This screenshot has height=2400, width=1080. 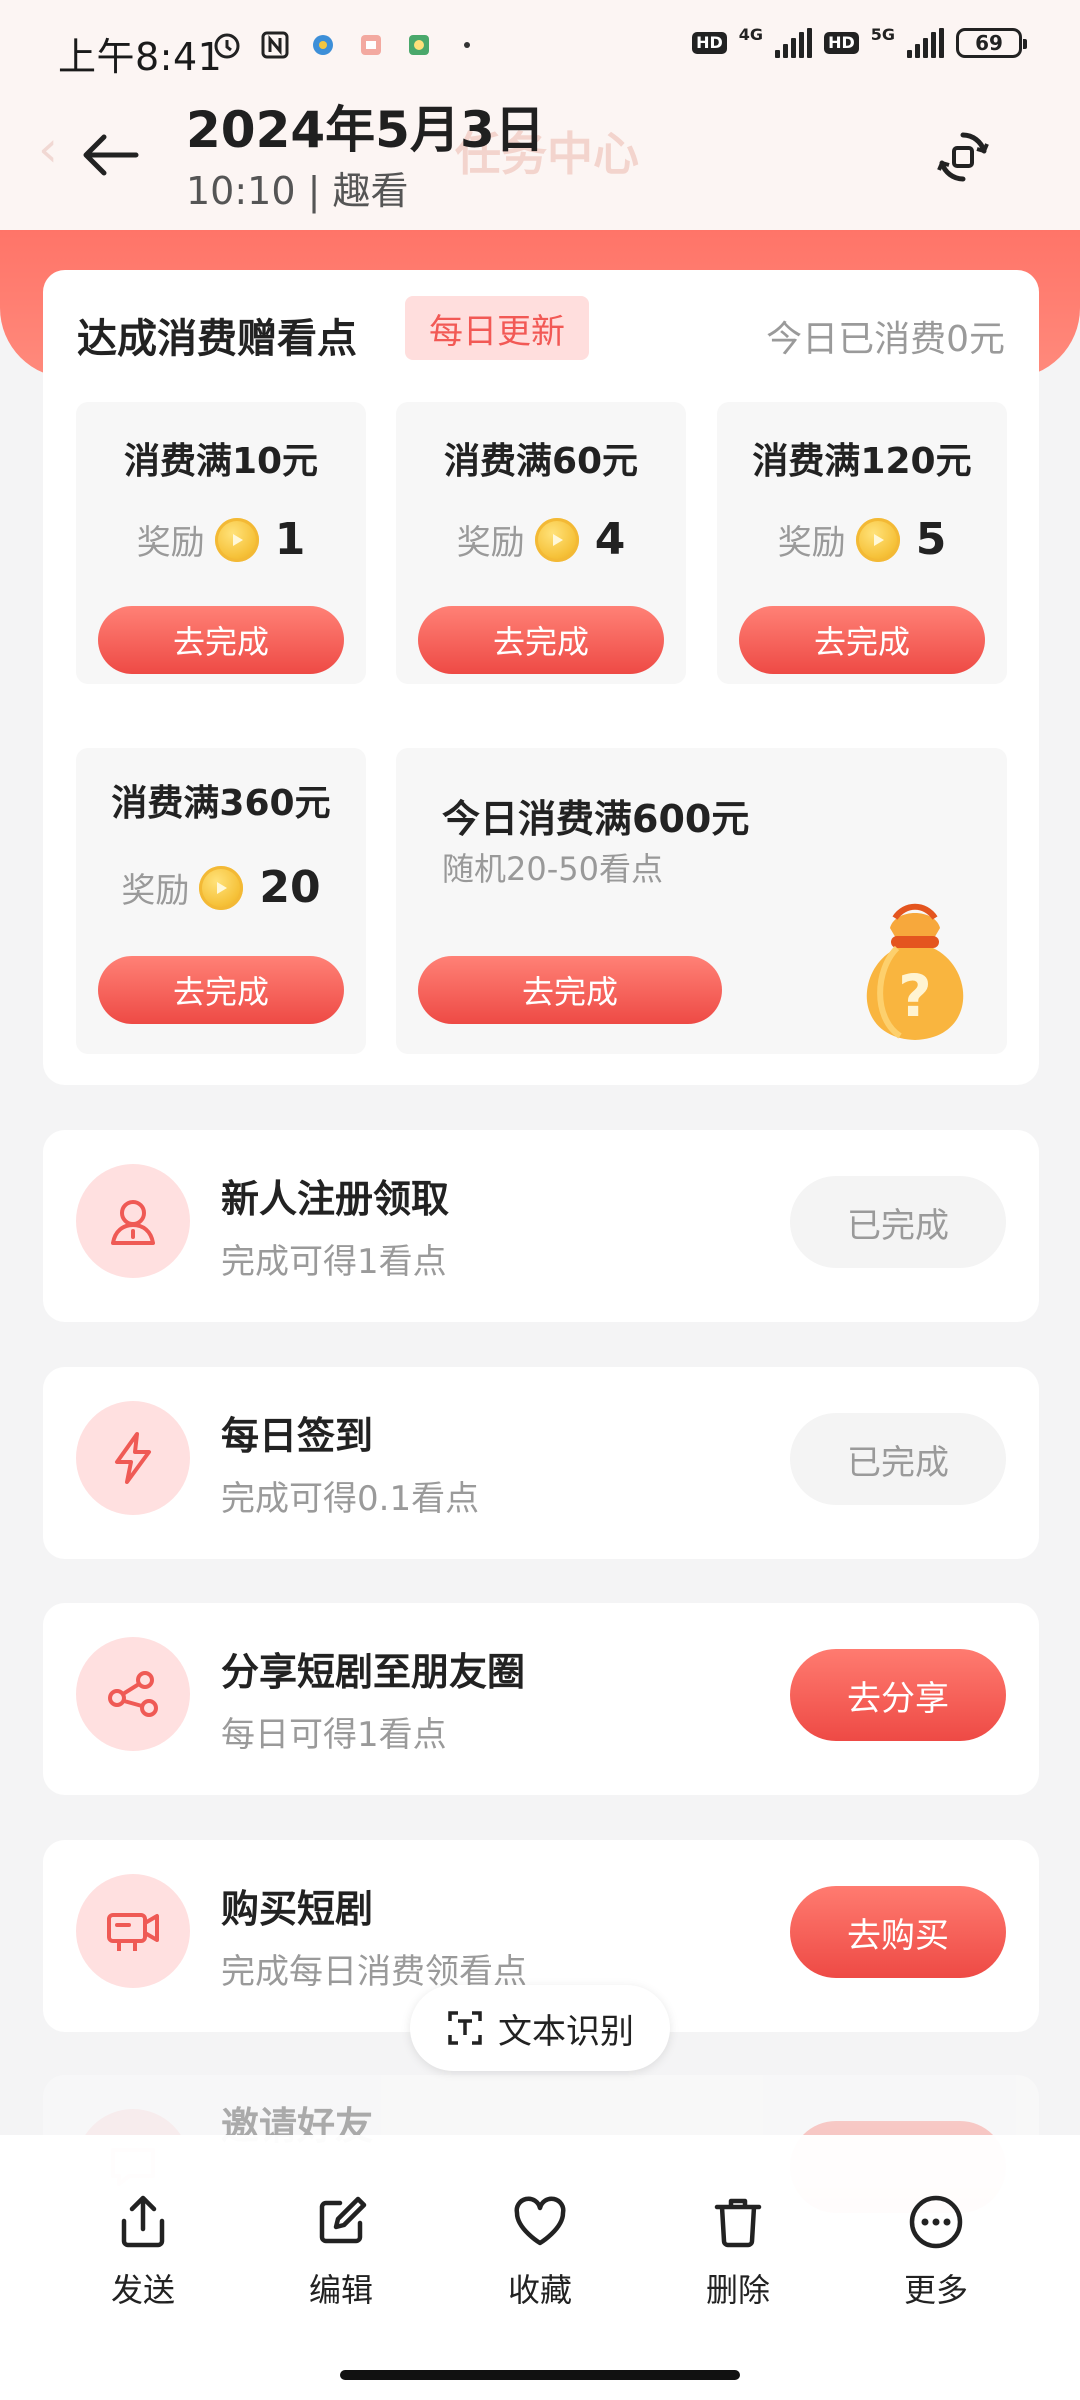 I want to click on reward-value: 1, so click(x=290, y=539).